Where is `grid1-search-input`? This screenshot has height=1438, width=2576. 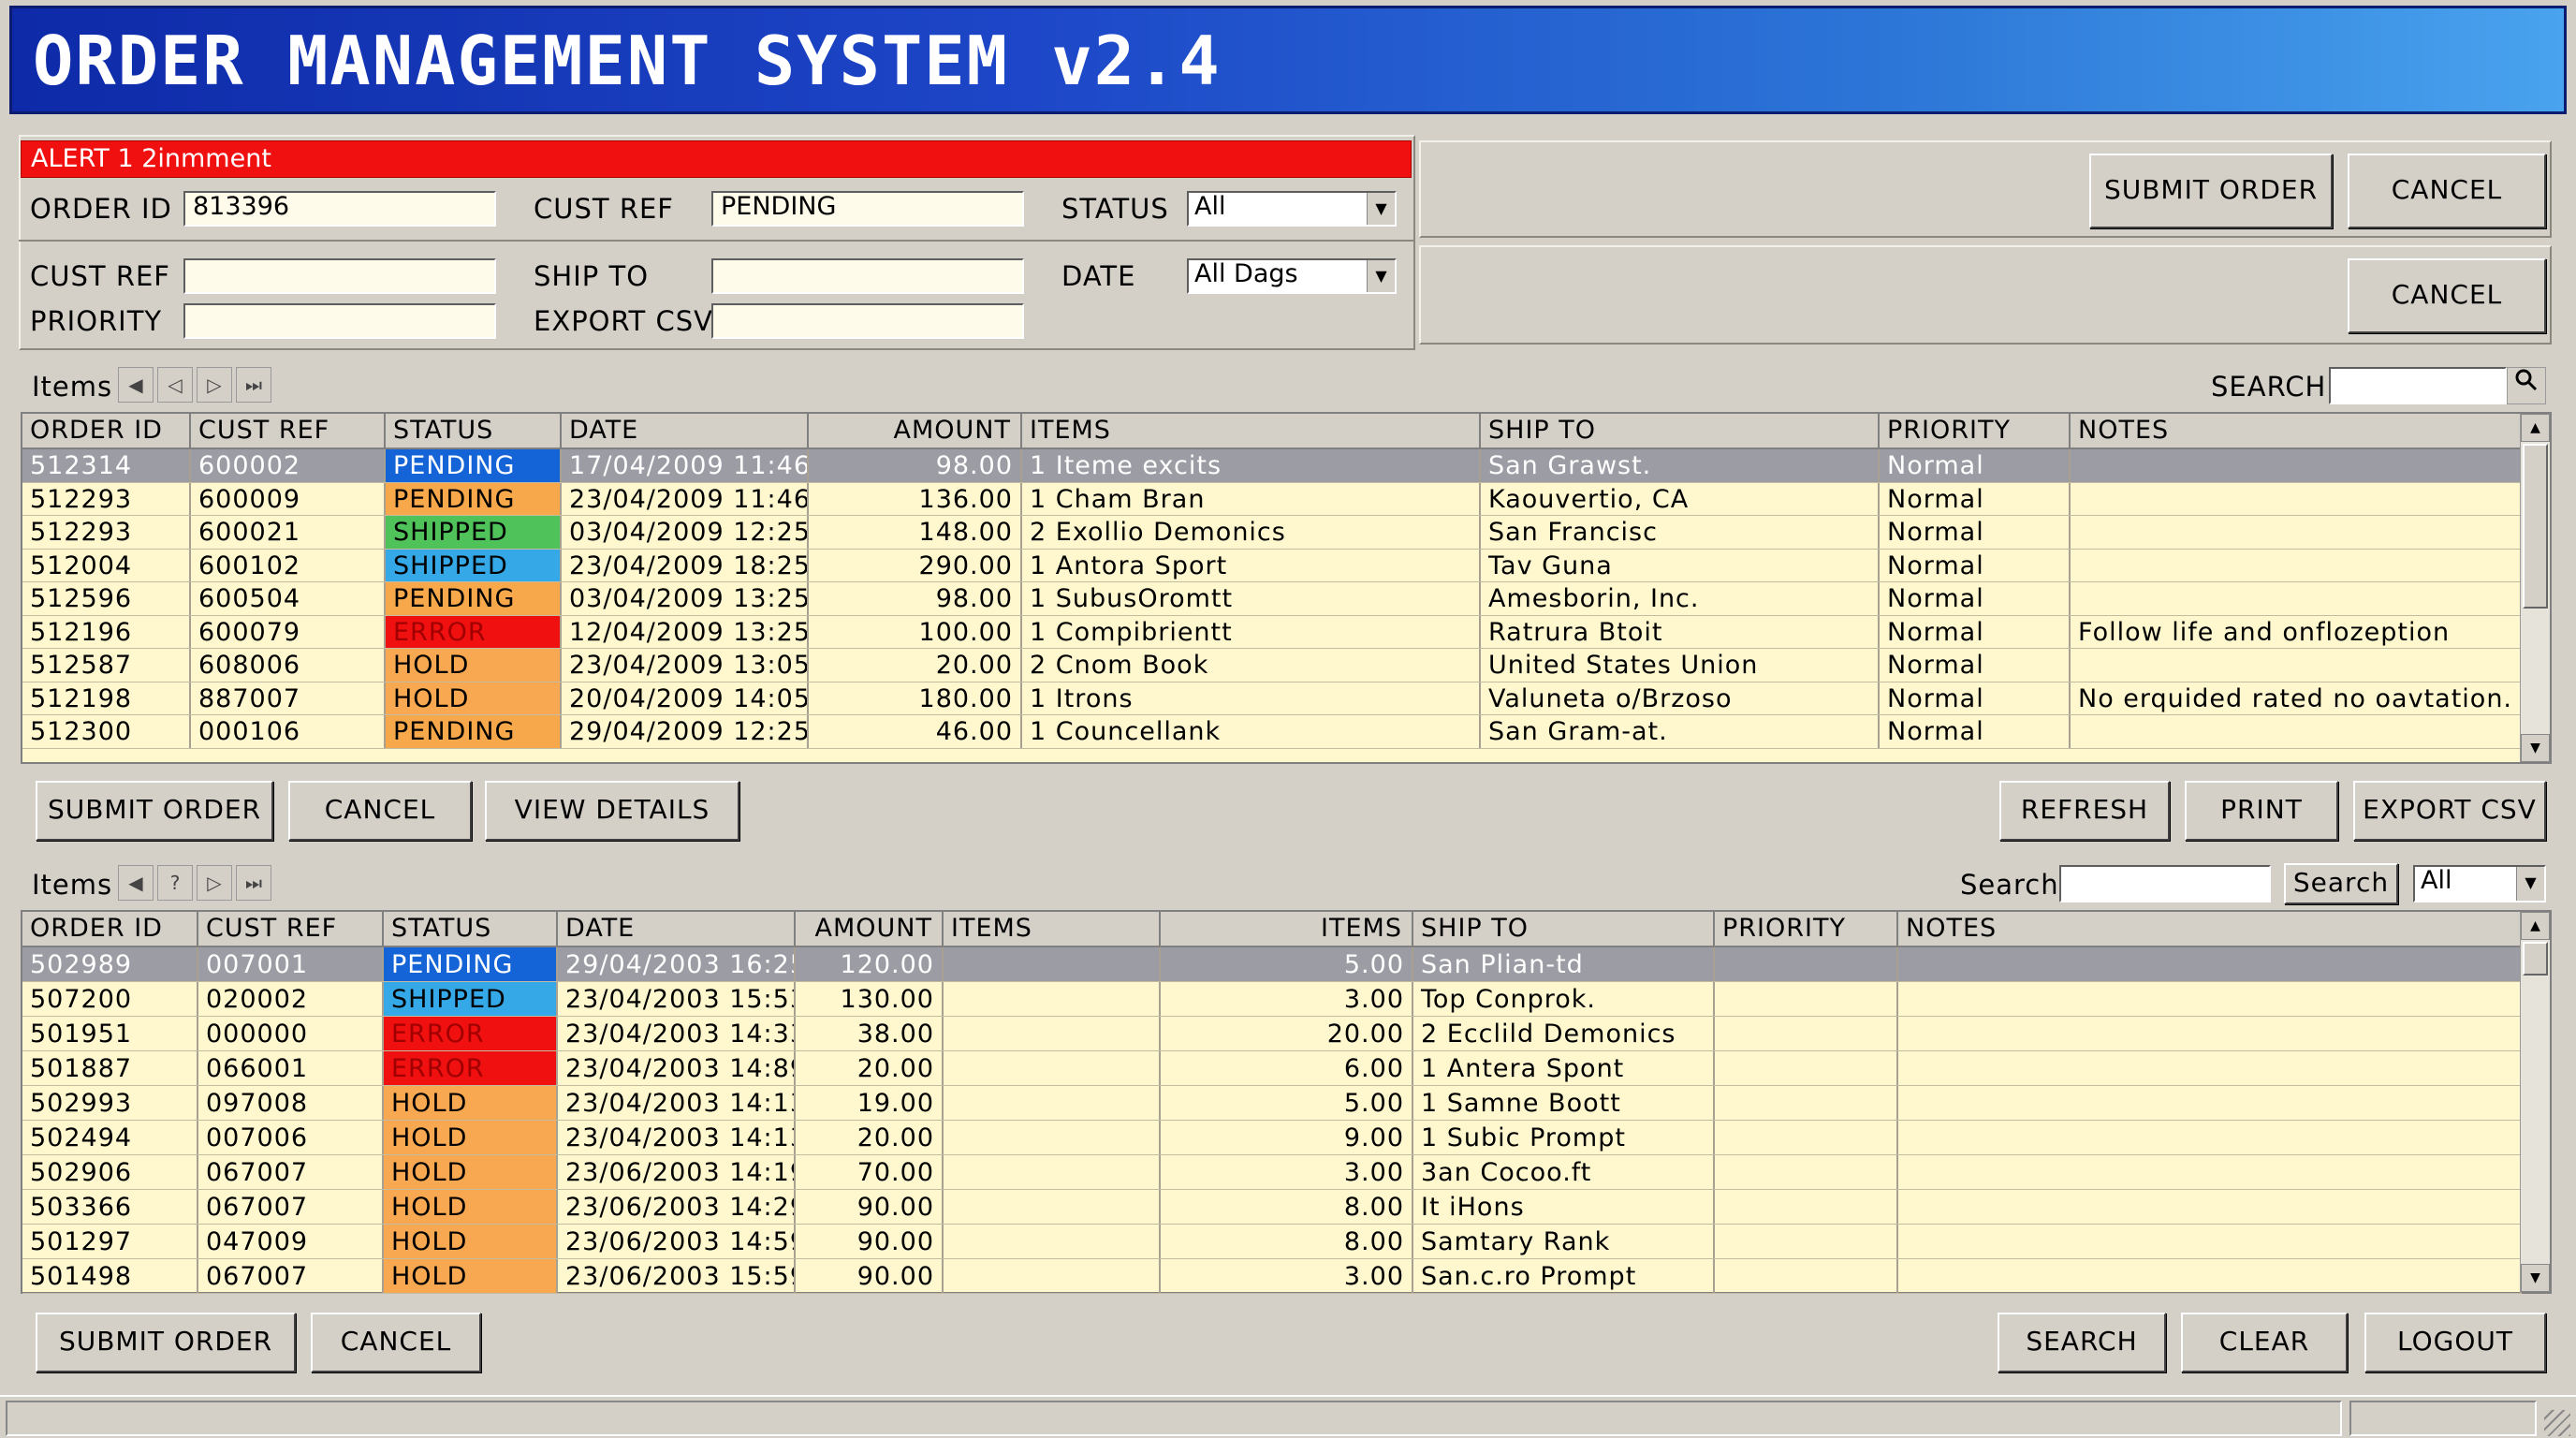 grid1-search-input is located at coordinates (2418, 385).